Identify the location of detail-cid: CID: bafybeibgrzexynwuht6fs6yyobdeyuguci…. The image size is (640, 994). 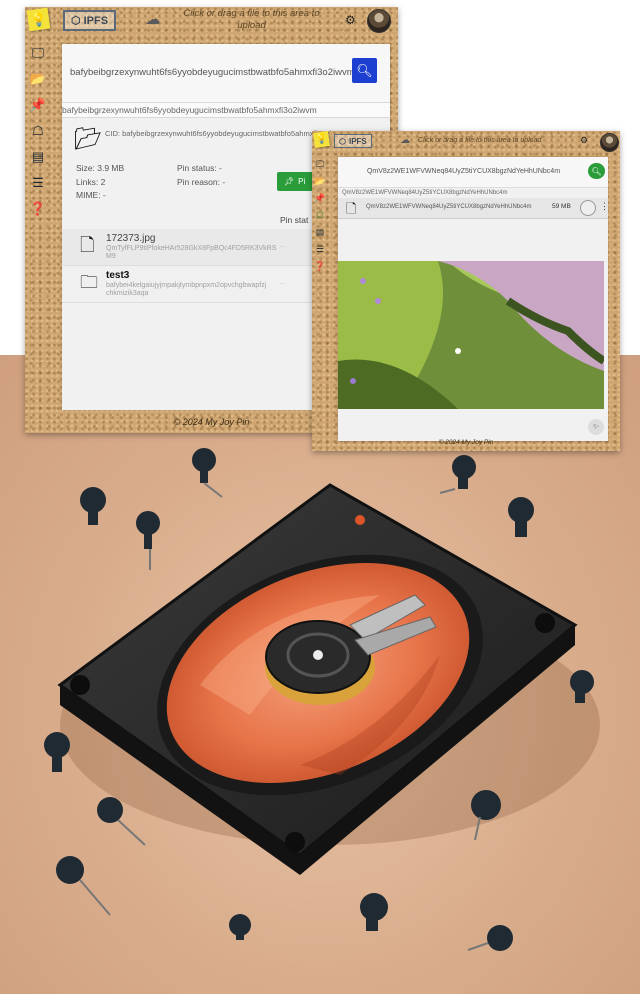
(226, 133).